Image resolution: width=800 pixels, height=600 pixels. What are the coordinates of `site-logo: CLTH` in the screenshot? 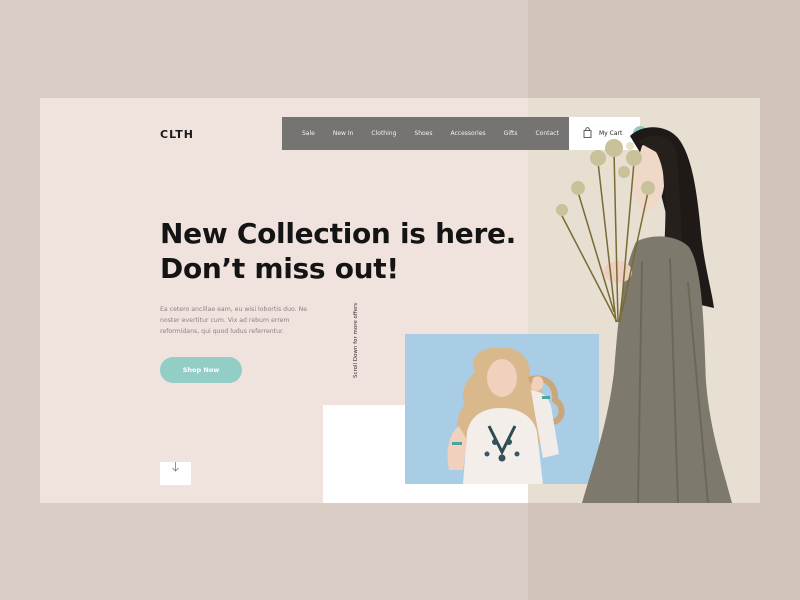 It's located at (177, 134).